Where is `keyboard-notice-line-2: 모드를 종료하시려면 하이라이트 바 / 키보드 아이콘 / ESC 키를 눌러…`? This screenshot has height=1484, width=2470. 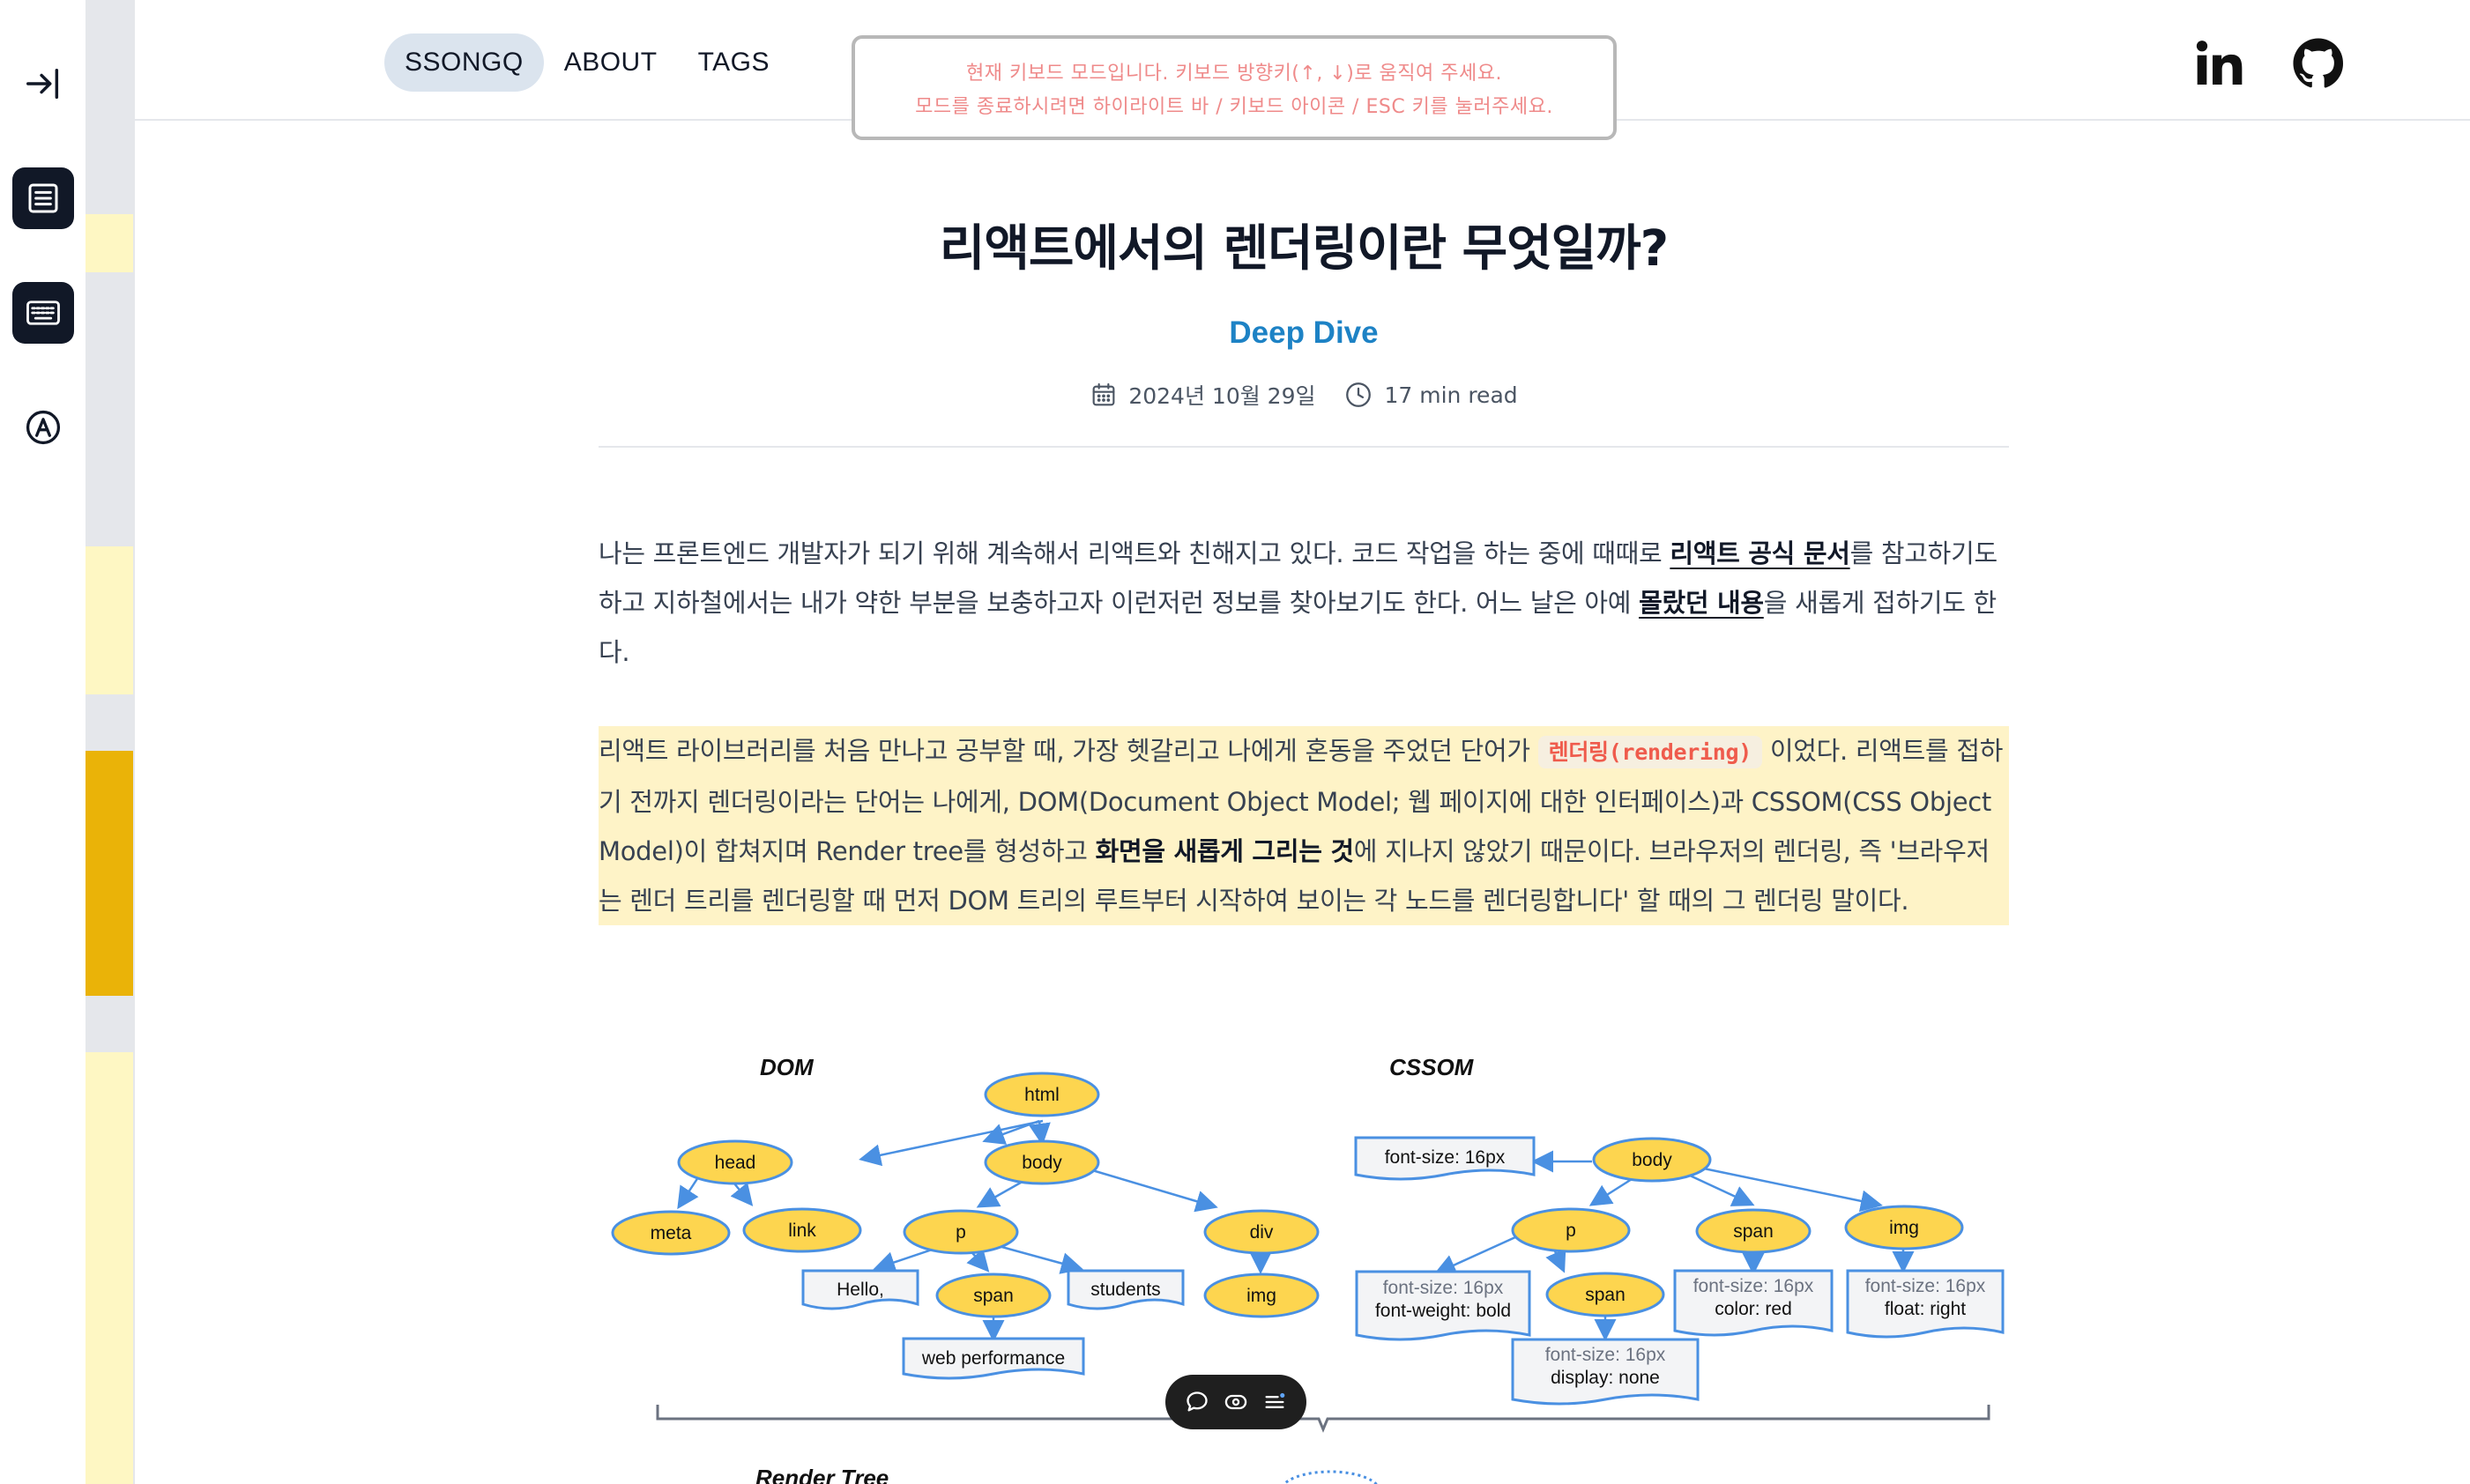
keyboard-notice-line-2: 모드를 종료하시려면 하이라이트 바 / 키보드 아이콘 / ESC 키를 눌러… is located at coordinates (1234, 106).